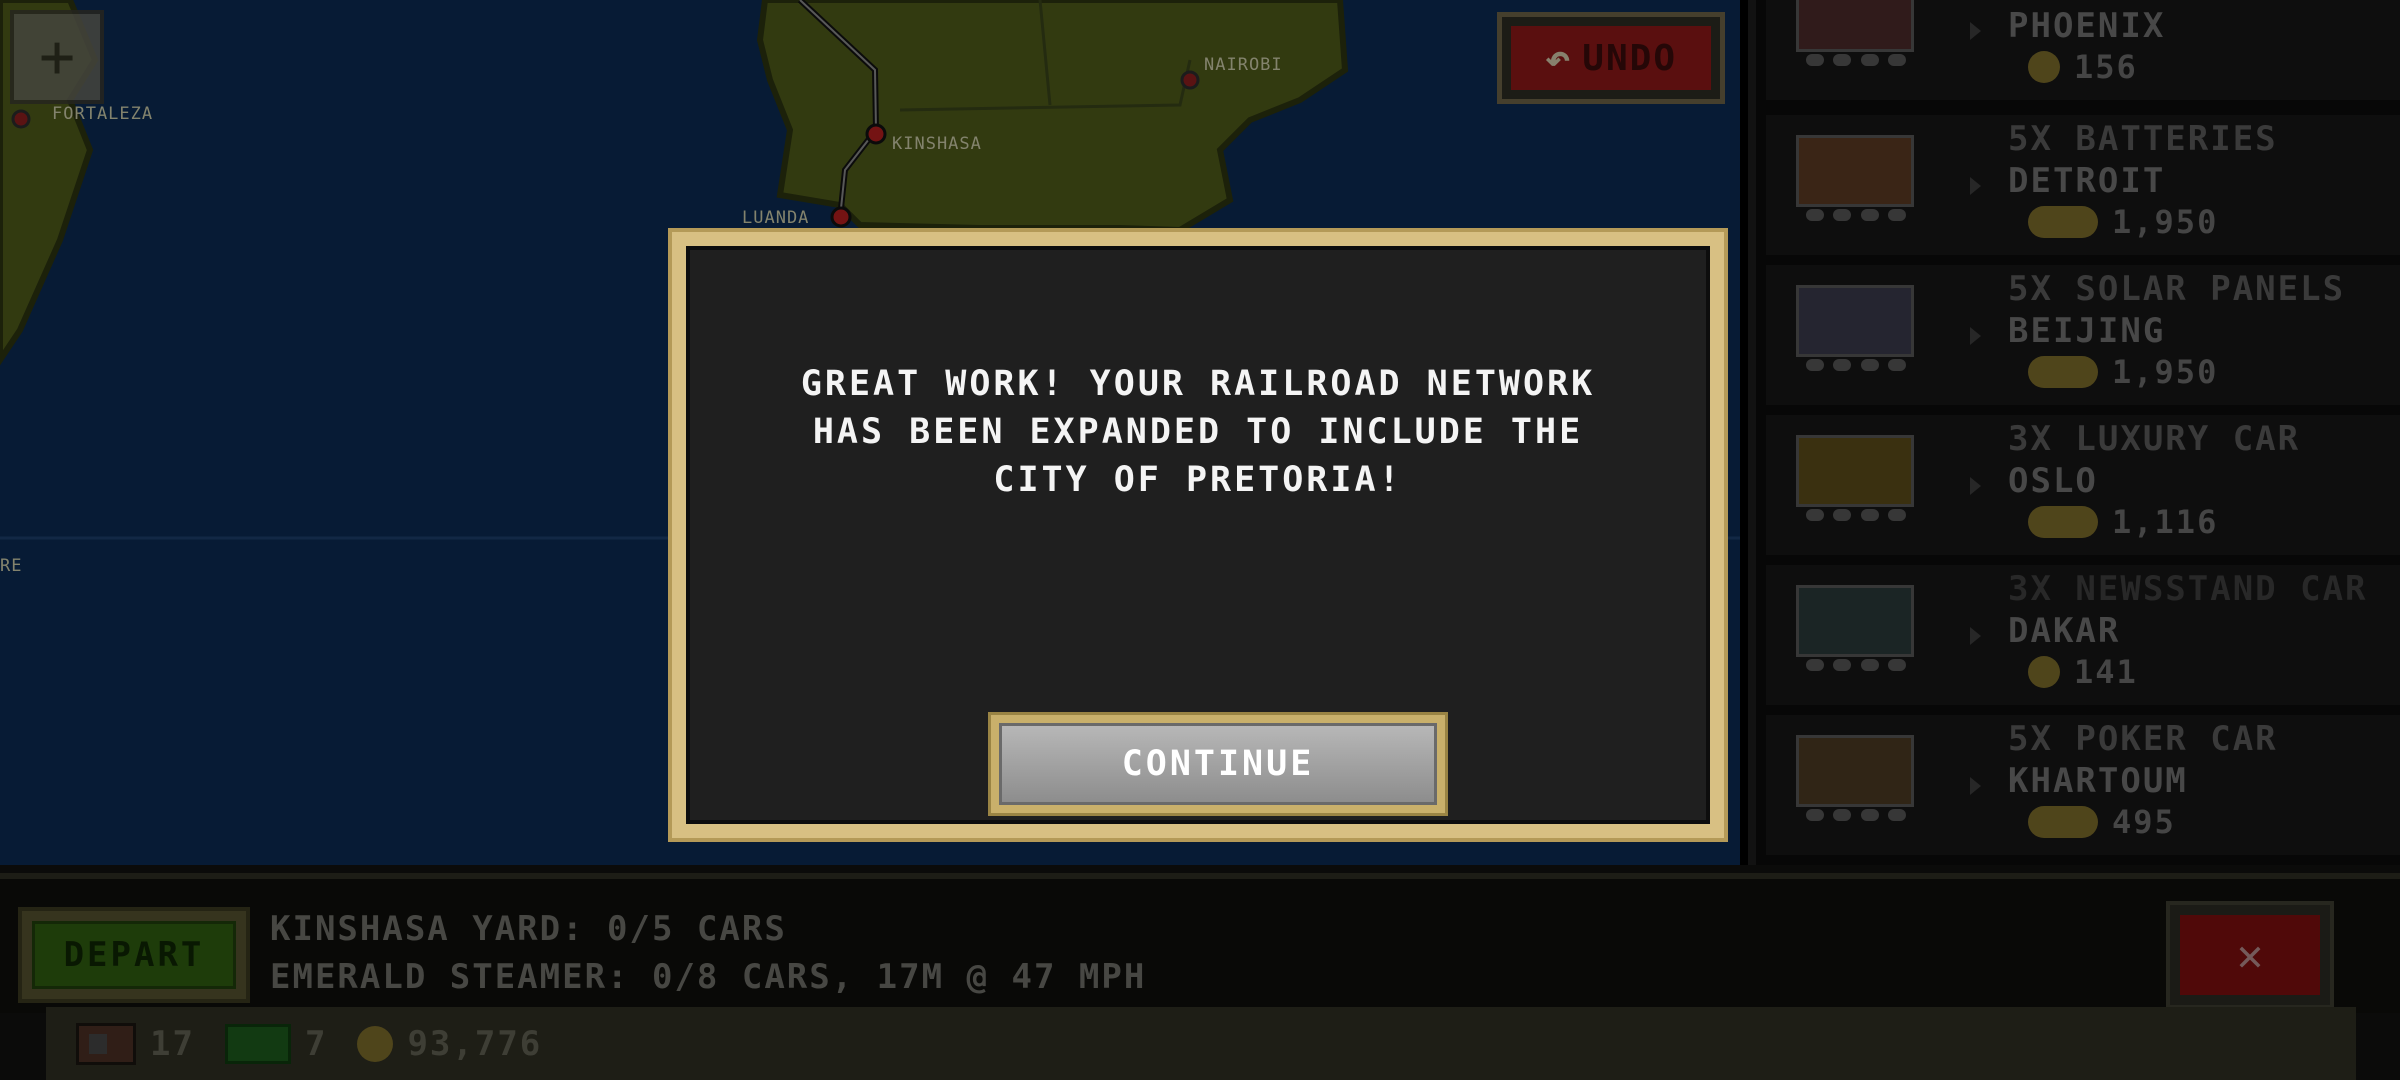 The image size is (2400, 1080). What do you see at coordinates (1198, 384) in the screenshot?
I see `dialog-message-line: GREAT WORK! YOUR RAILROAD NETWORK` at bounding box center [1198, 384].